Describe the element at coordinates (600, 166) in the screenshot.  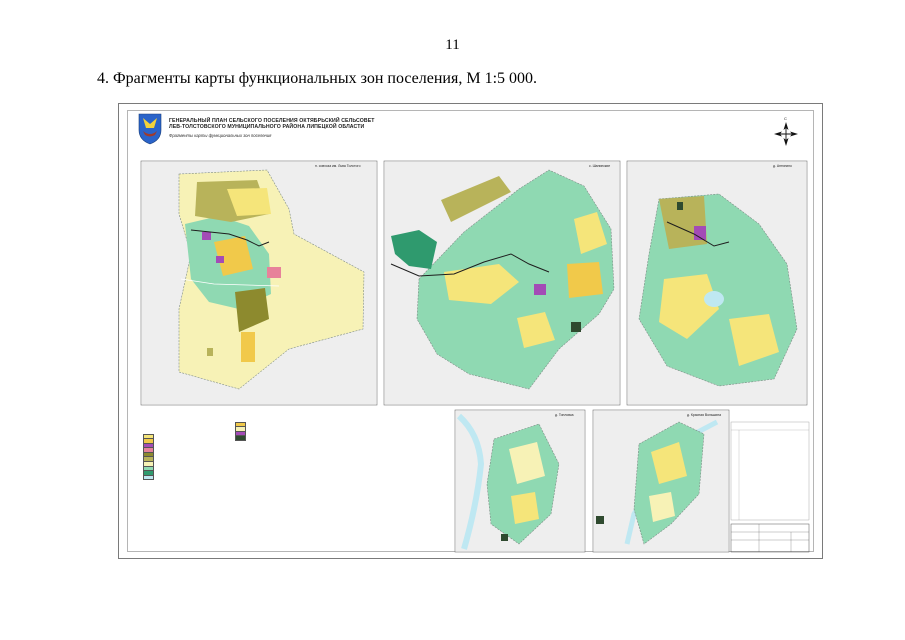
I see `panel-label-2: с. Шанинские` at that location.